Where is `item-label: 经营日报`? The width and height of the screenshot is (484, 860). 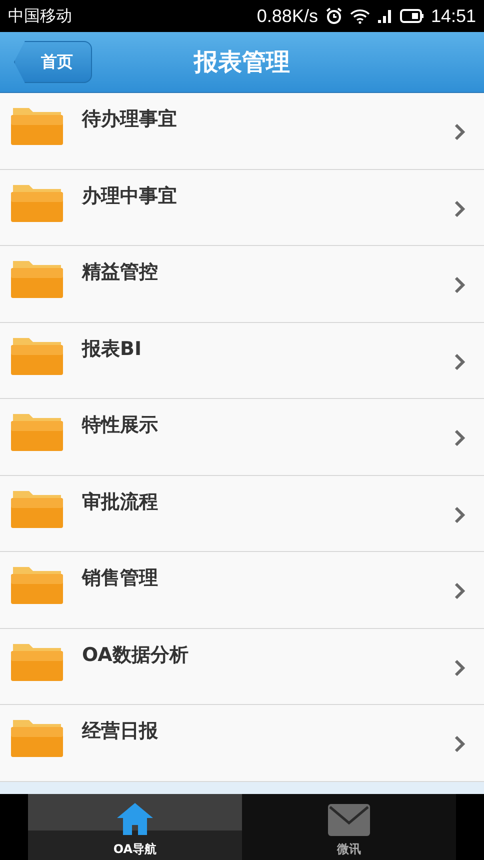 item-label: 经营日报 is located at coordinates (120, 731).